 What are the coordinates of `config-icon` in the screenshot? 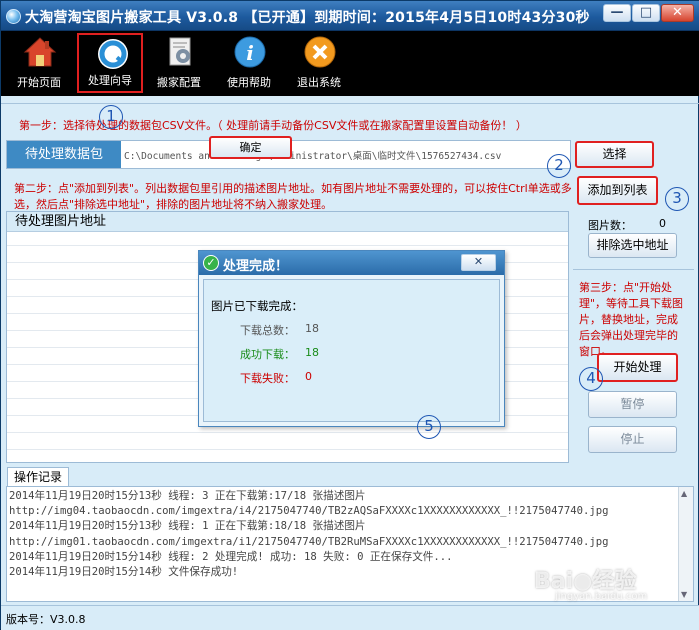 It's located at (180, 51).